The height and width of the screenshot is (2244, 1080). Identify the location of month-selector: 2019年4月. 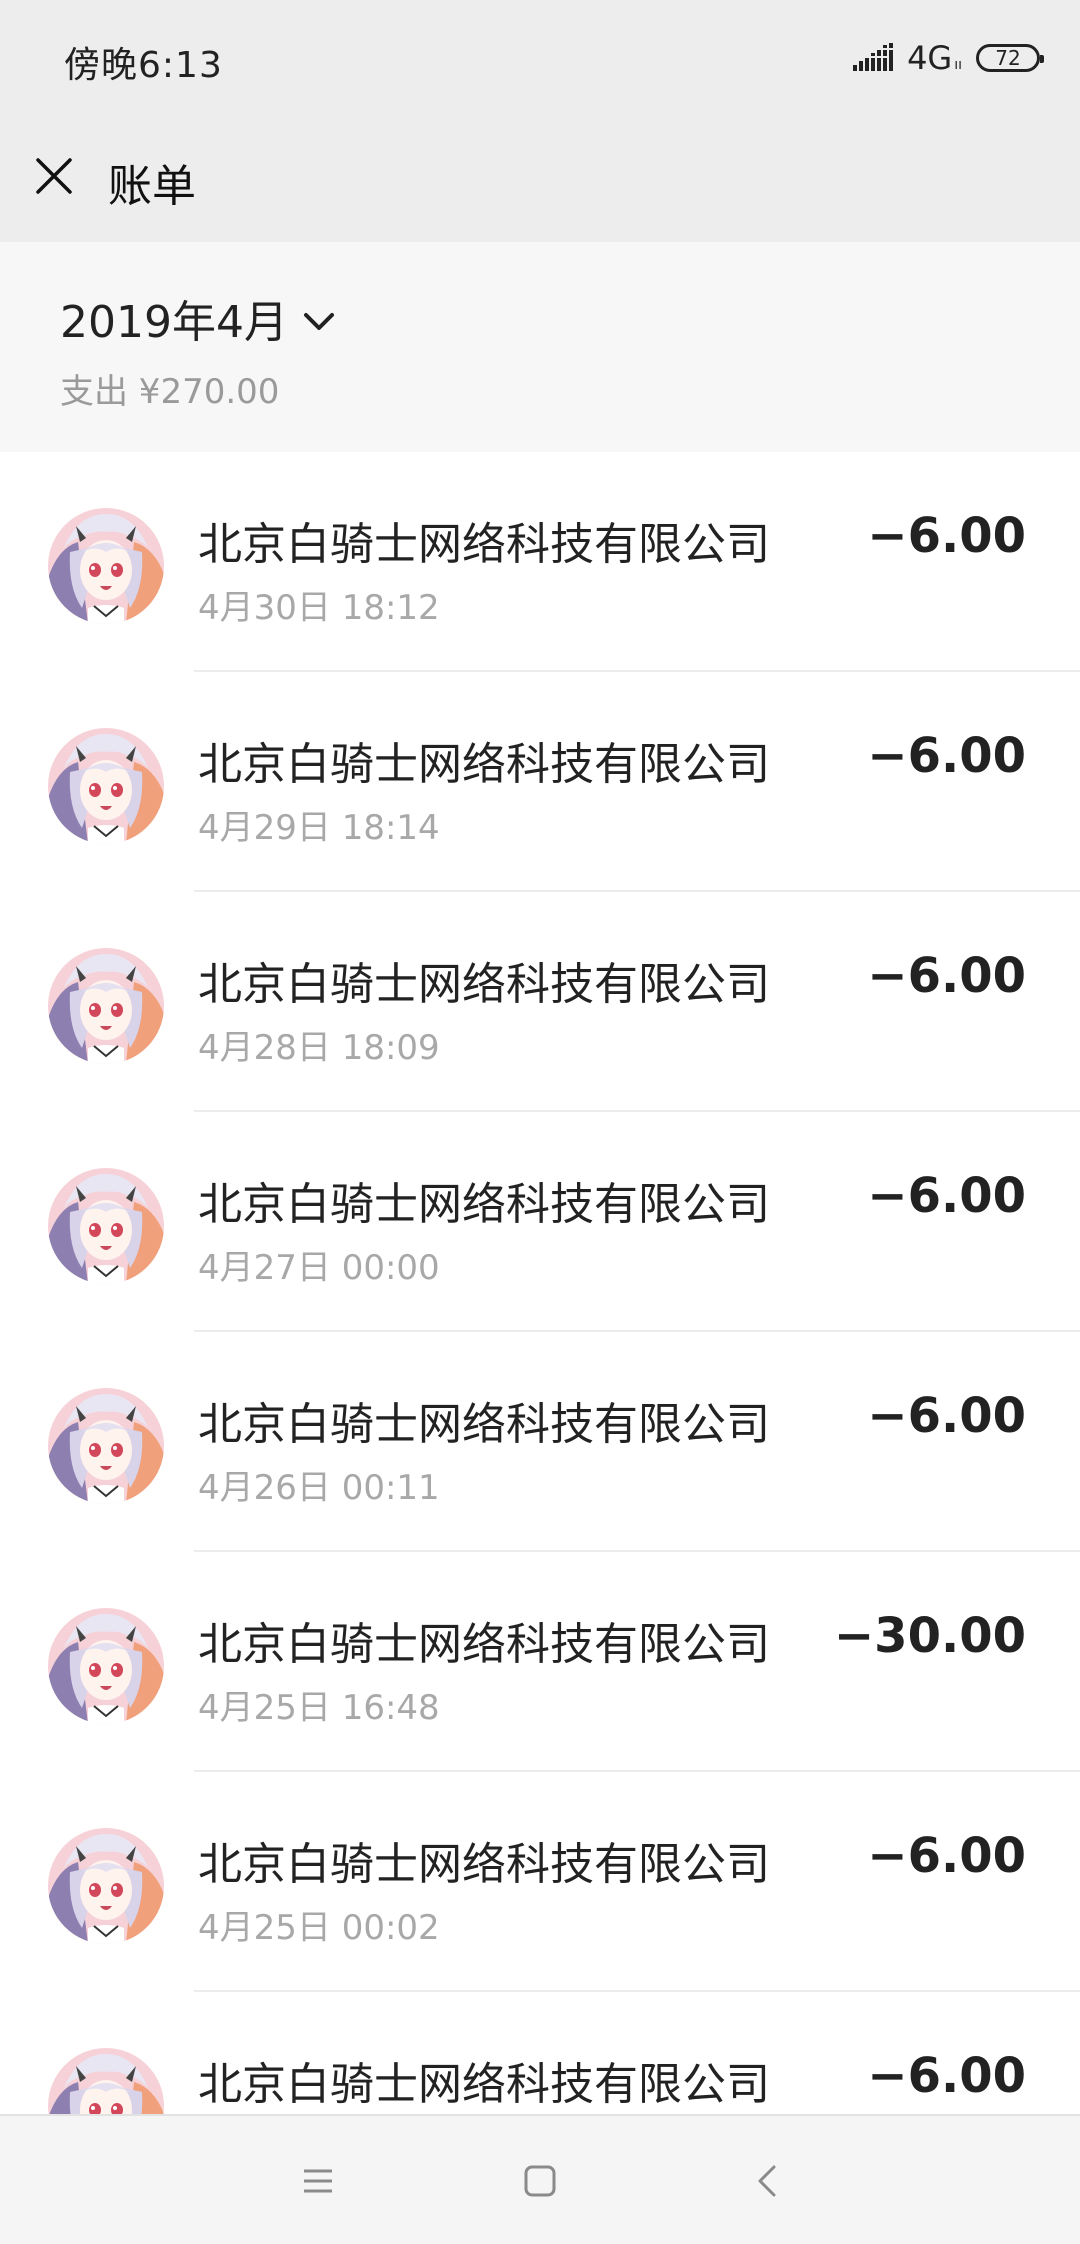
(198, 318).